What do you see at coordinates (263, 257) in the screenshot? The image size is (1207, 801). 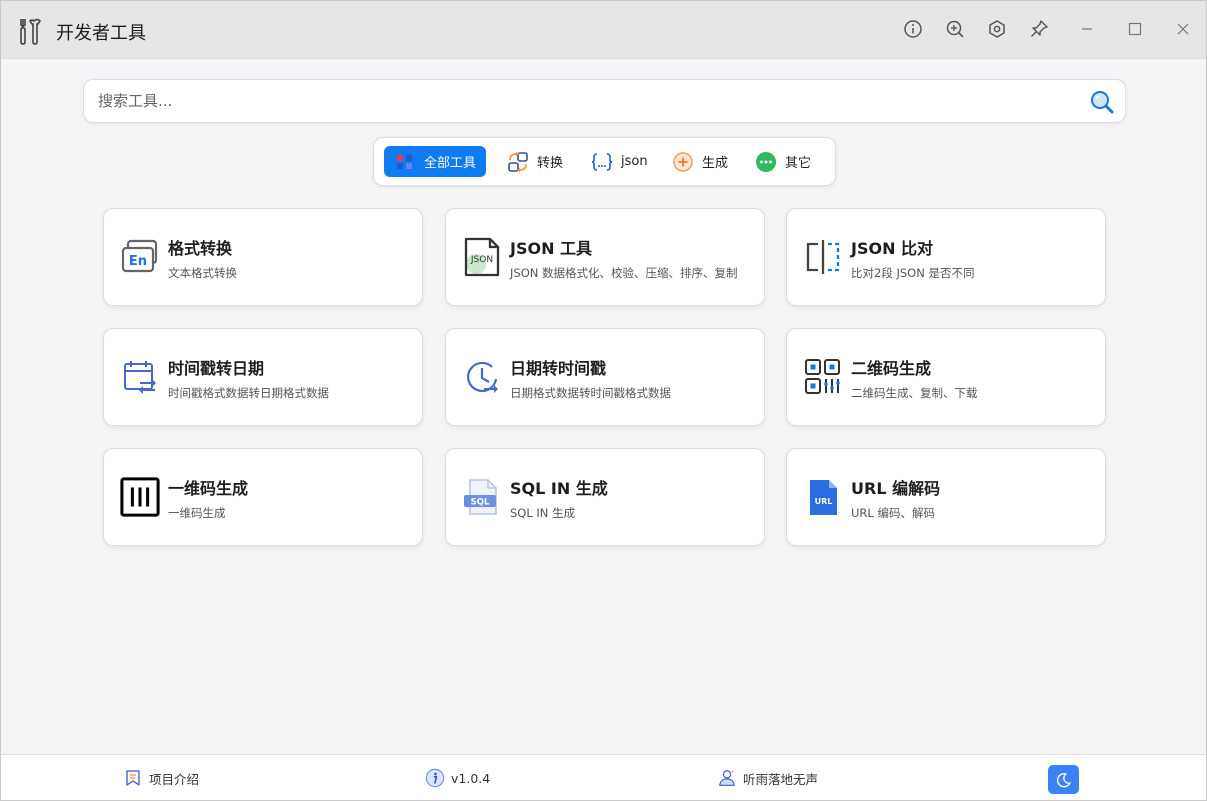 I see `tool-card-format-convert: En 格式转换 文本格式转换` at bounding box center [263, 257].